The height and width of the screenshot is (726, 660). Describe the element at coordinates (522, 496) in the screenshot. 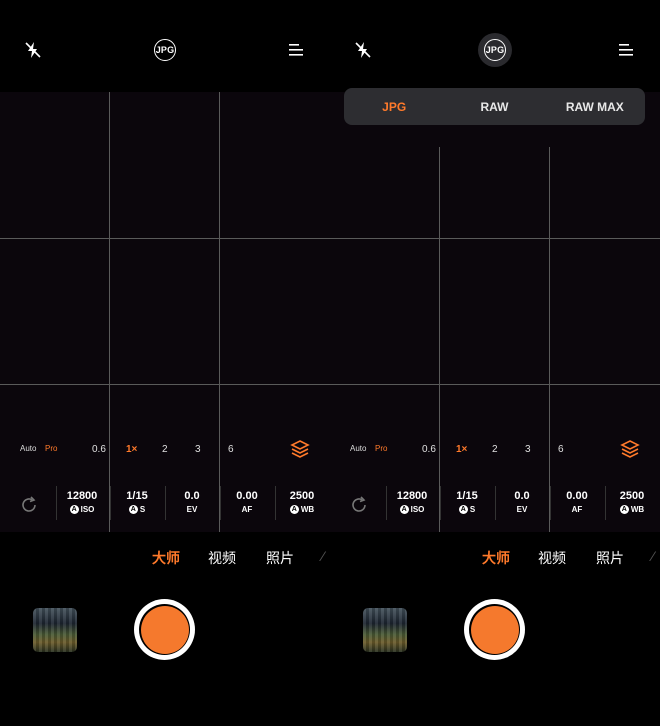

I see `param-value: 0.0` at that location.